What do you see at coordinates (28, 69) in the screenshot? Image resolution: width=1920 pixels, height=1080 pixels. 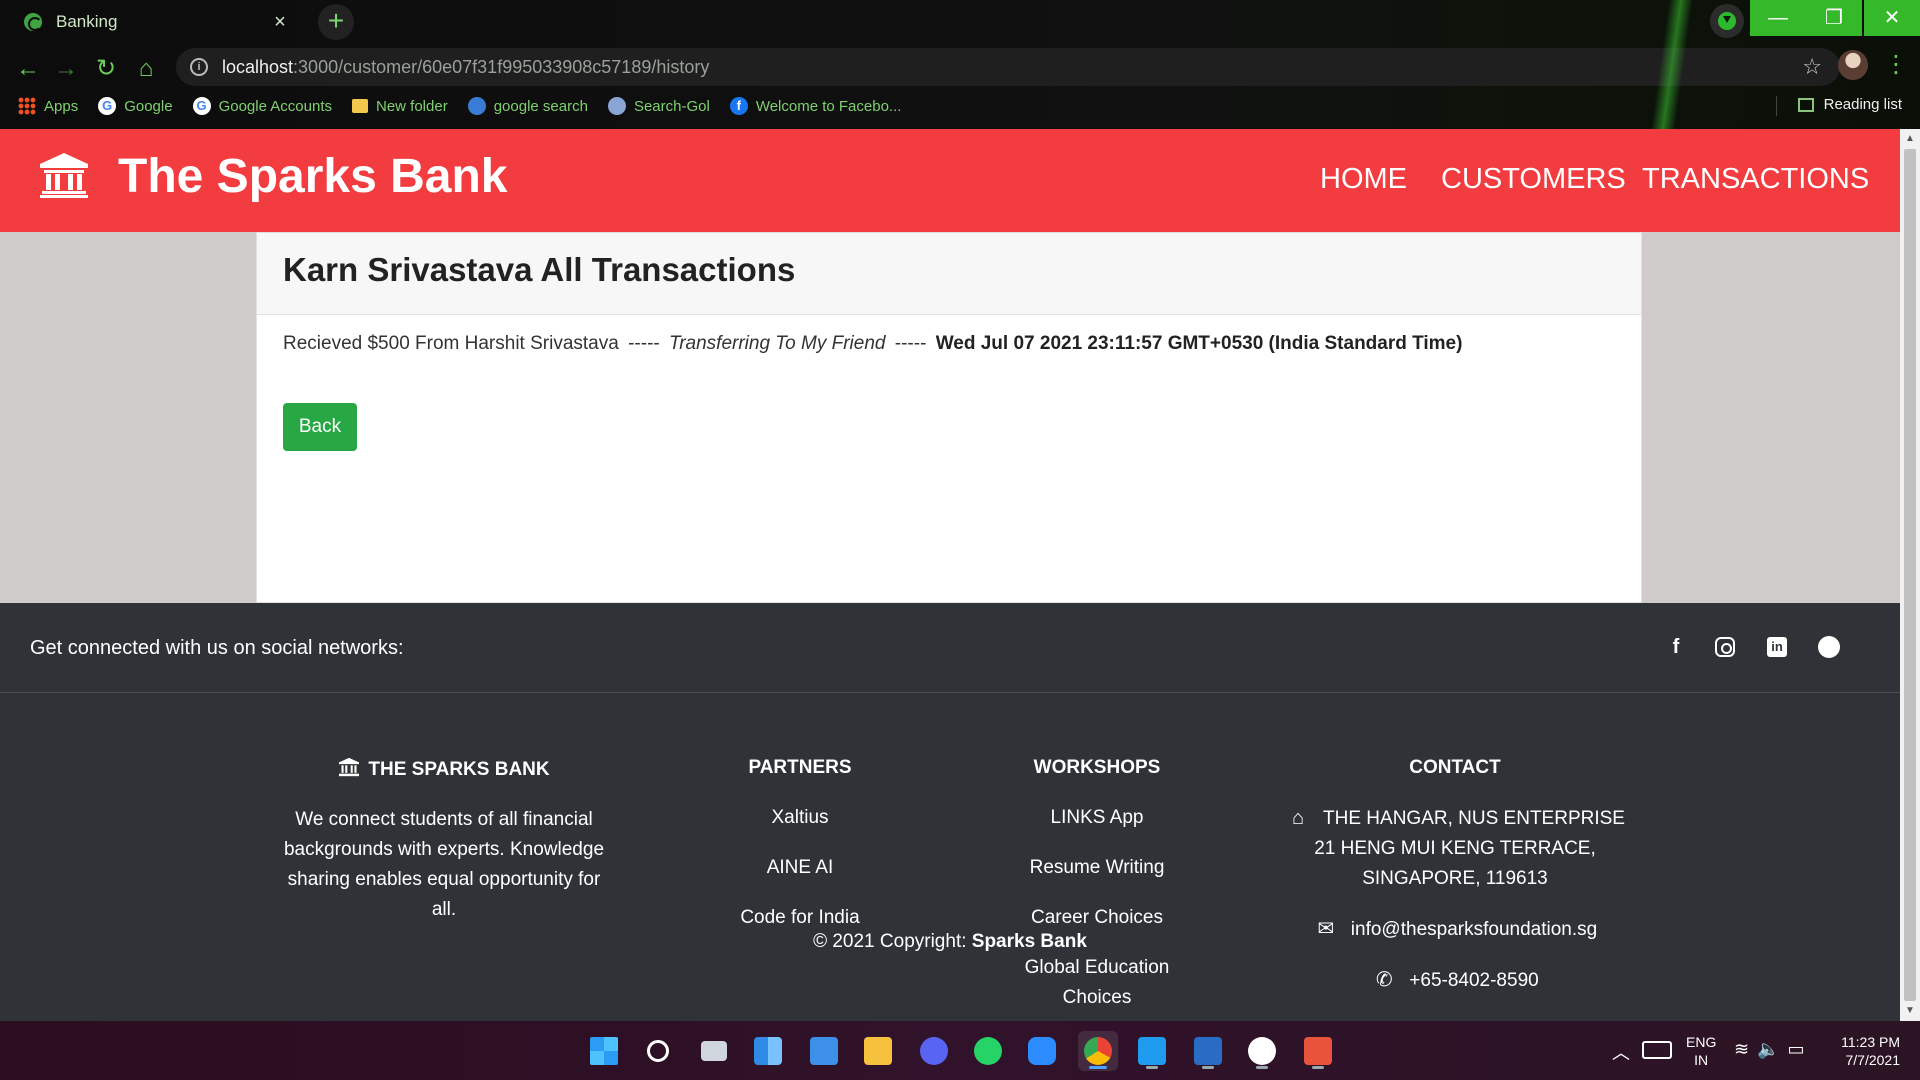 I see `back-arrow-icon: ←` at bounding box center [28, 69].